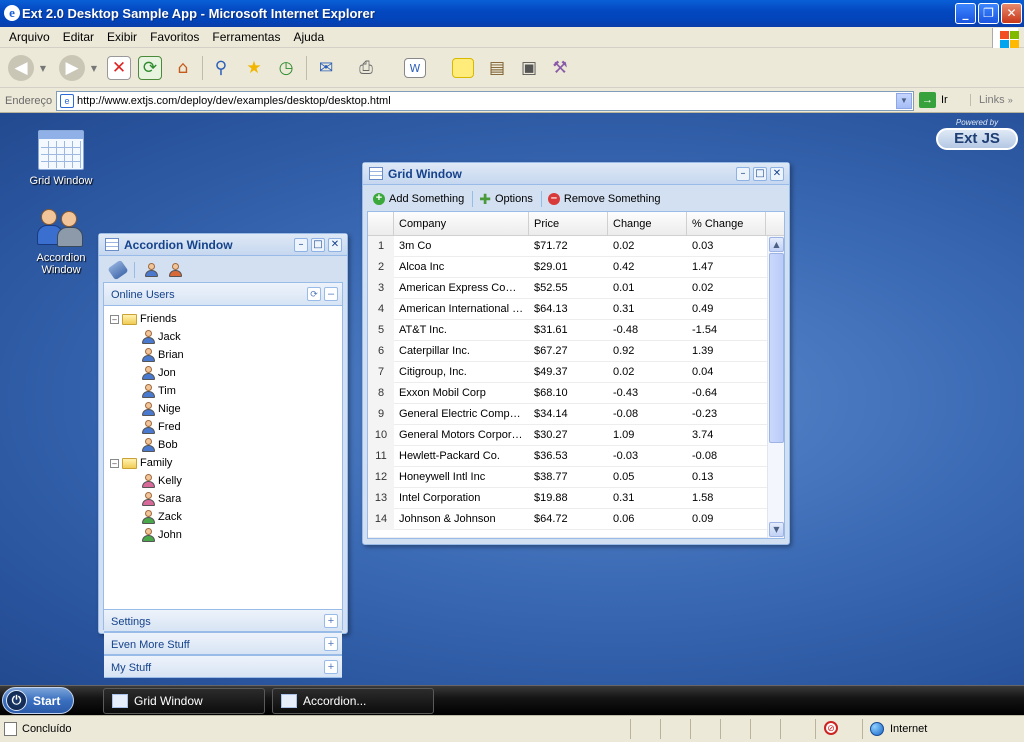 The width and height of the screenshot is (1024, 742). What do you see at coordinates (161, 481) in the screenshot?
I see `tree-user-item: Kelly` at bounding box center [161, 481].